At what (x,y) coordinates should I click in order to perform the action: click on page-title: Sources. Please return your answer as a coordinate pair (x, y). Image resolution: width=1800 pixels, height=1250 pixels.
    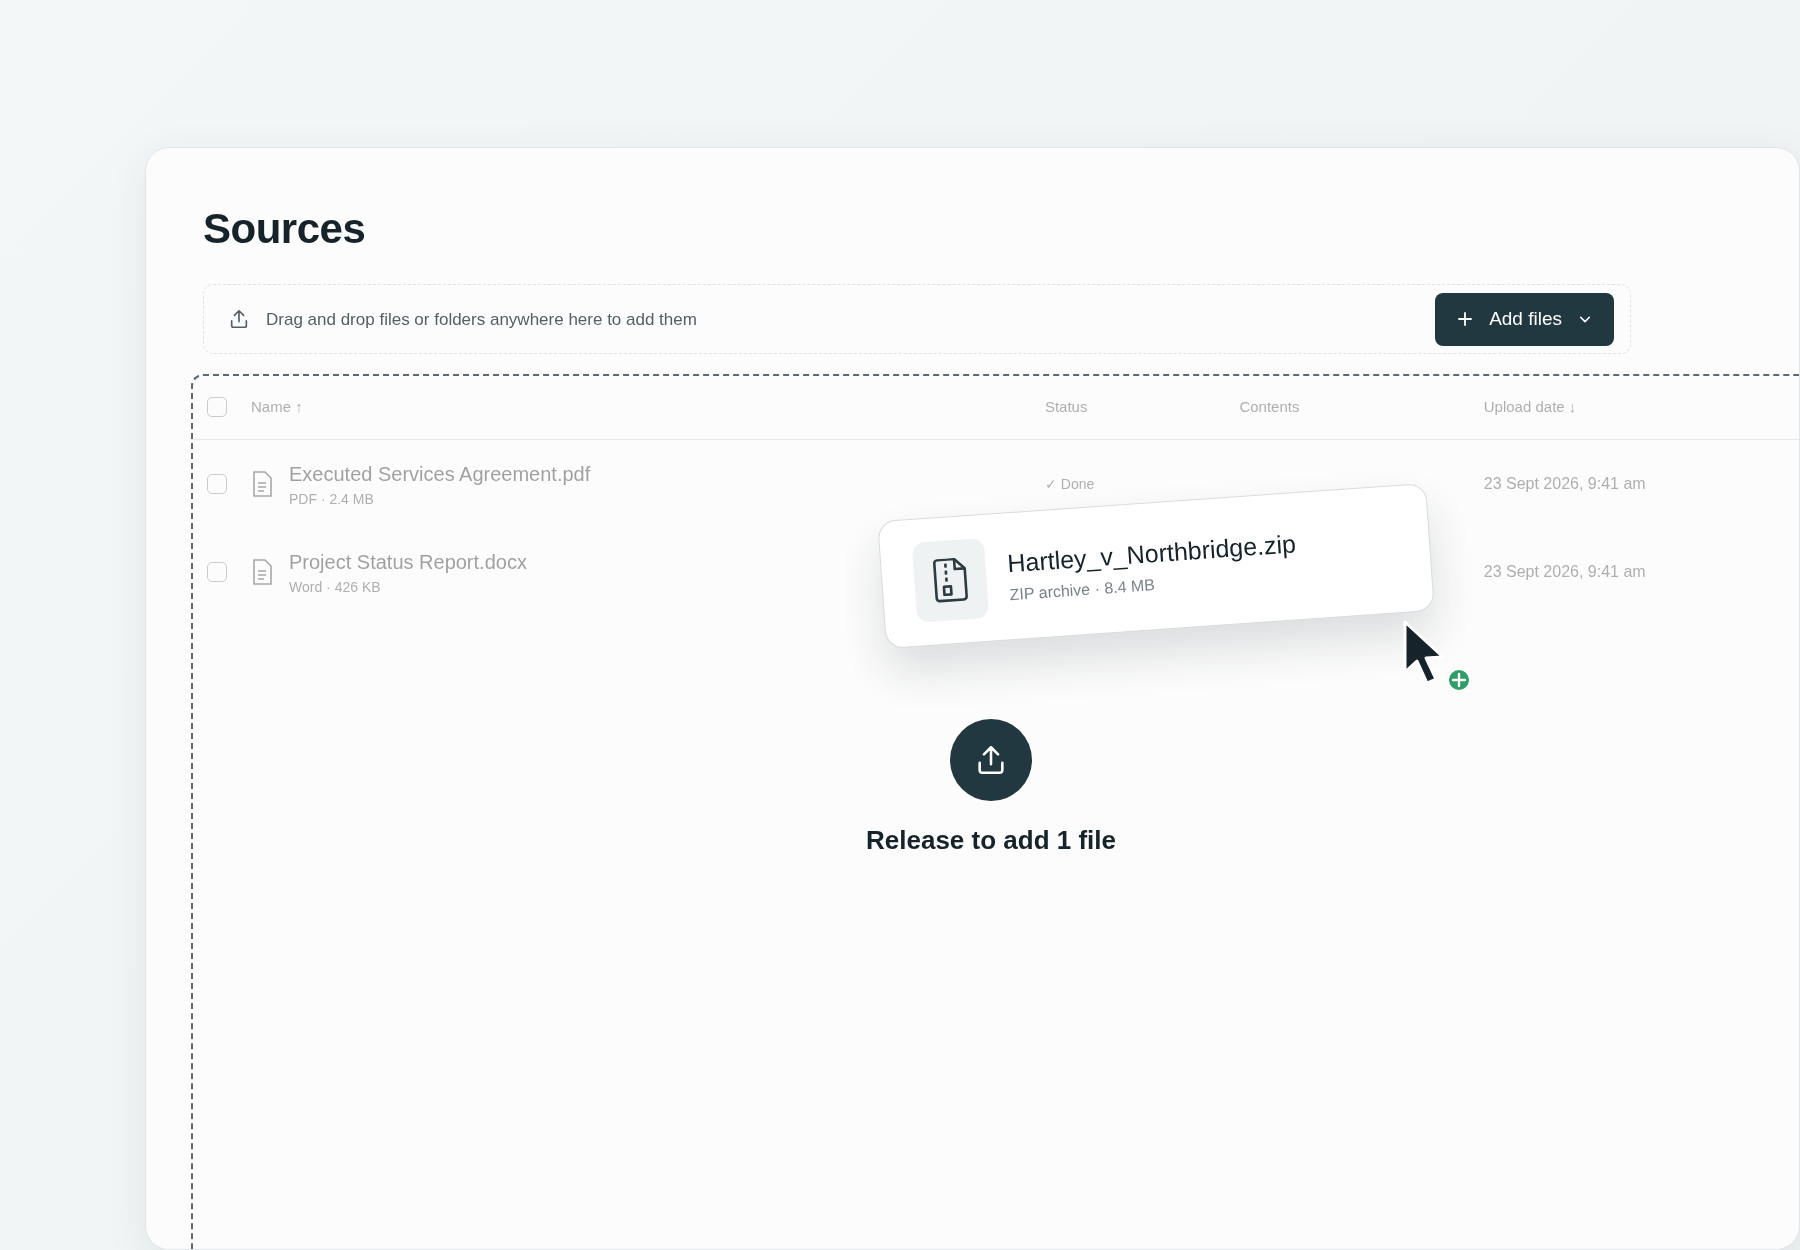
    Looking at the image, I should click on (285, 229).